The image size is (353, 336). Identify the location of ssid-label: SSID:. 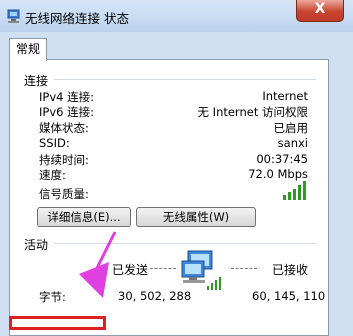
(54, 143).